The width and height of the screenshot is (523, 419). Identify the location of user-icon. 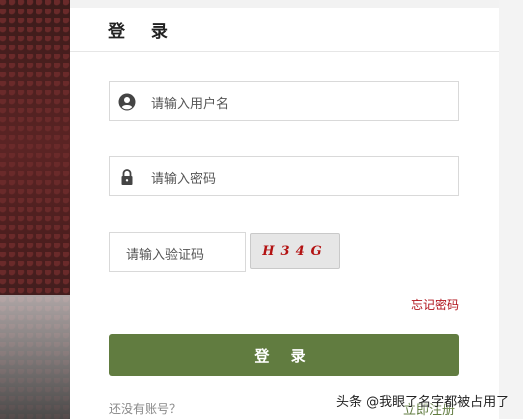
(127, 102).